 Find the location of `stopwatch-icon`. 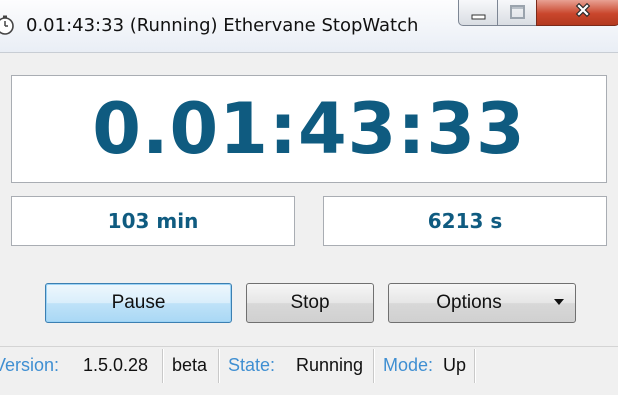

stopwatch-icon is located at coordinates (8, 25).